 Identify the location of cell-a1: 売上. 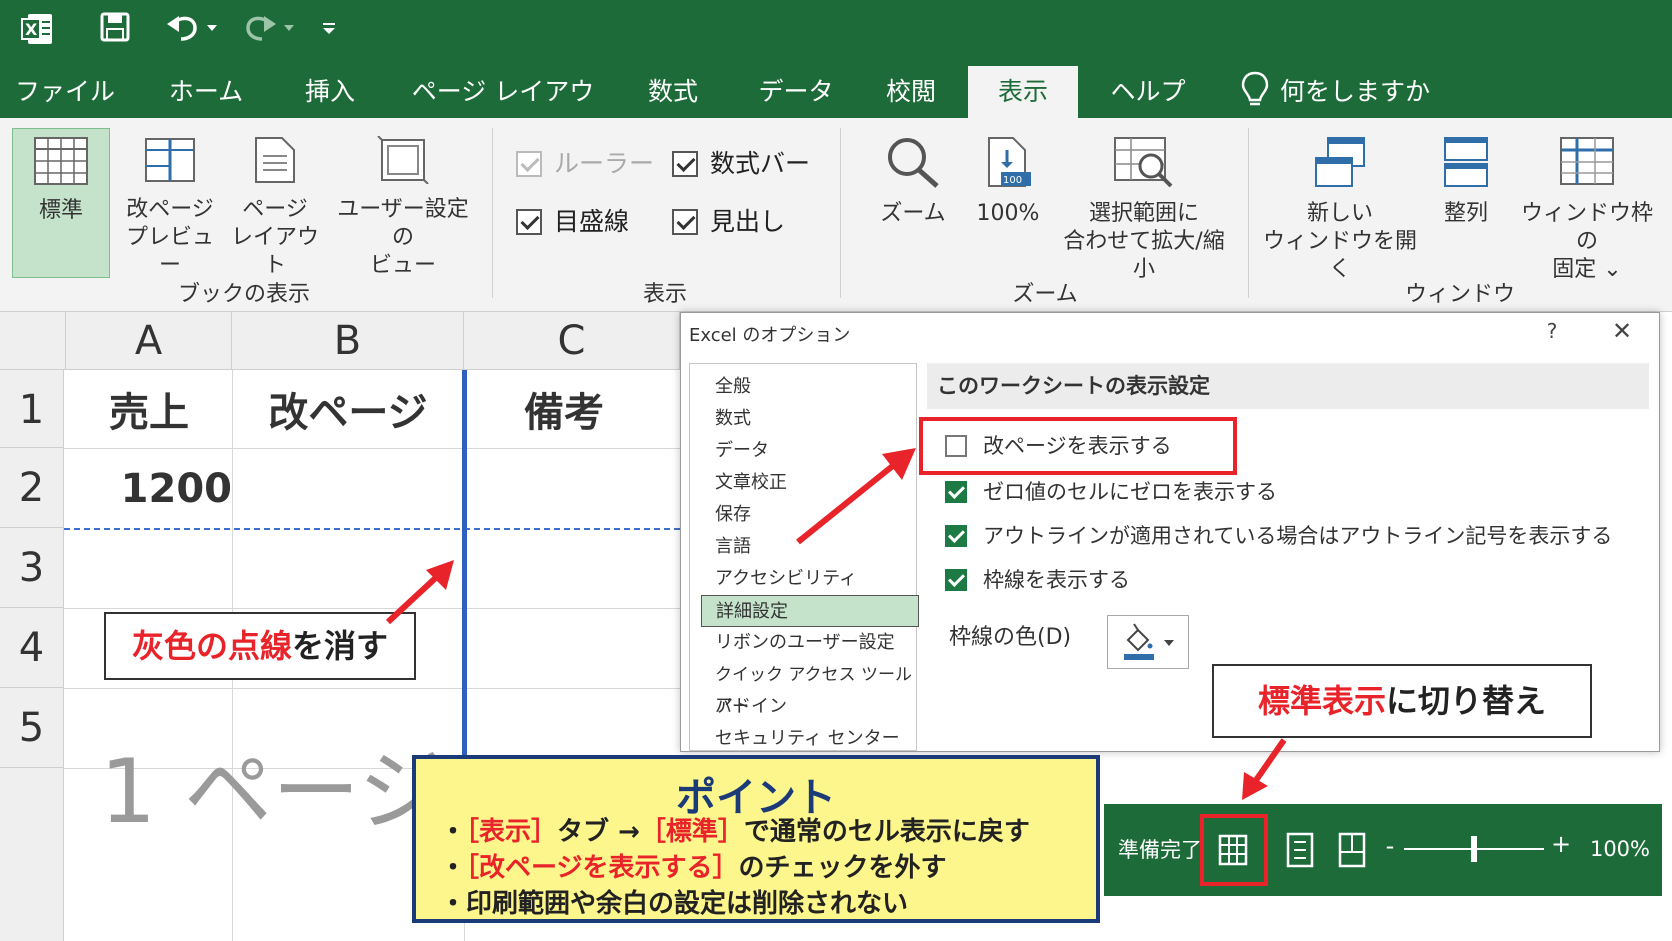
(149, 413).